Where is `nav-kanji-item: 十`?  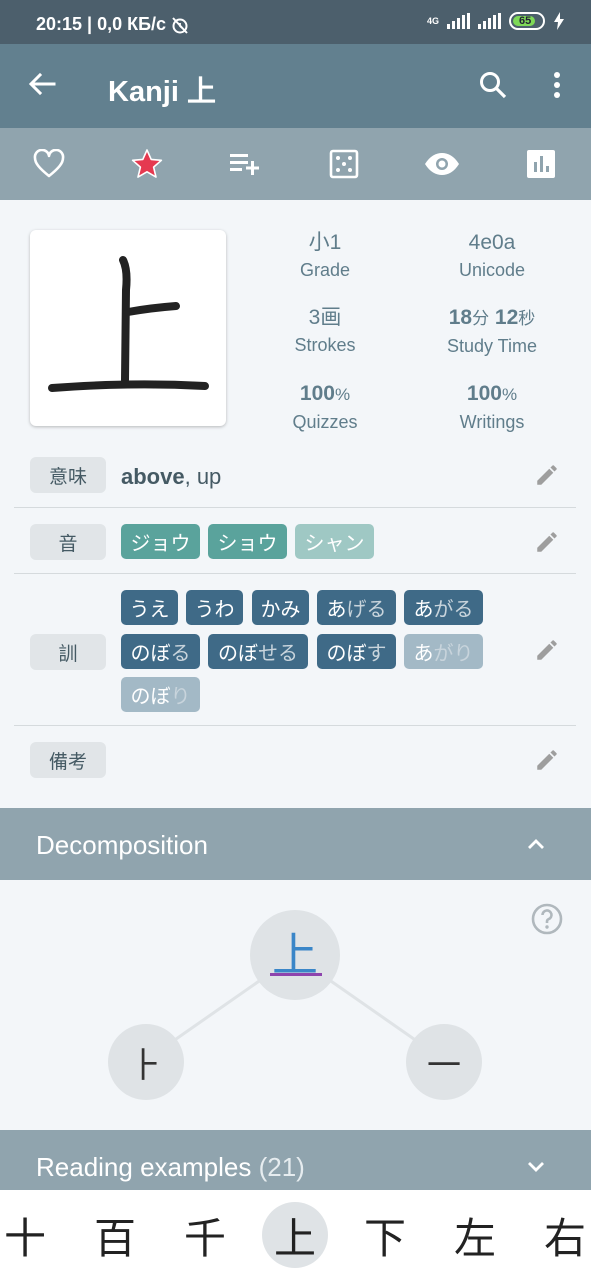
nav-kanji-item: 十 is located at coordinates (29, 1235).